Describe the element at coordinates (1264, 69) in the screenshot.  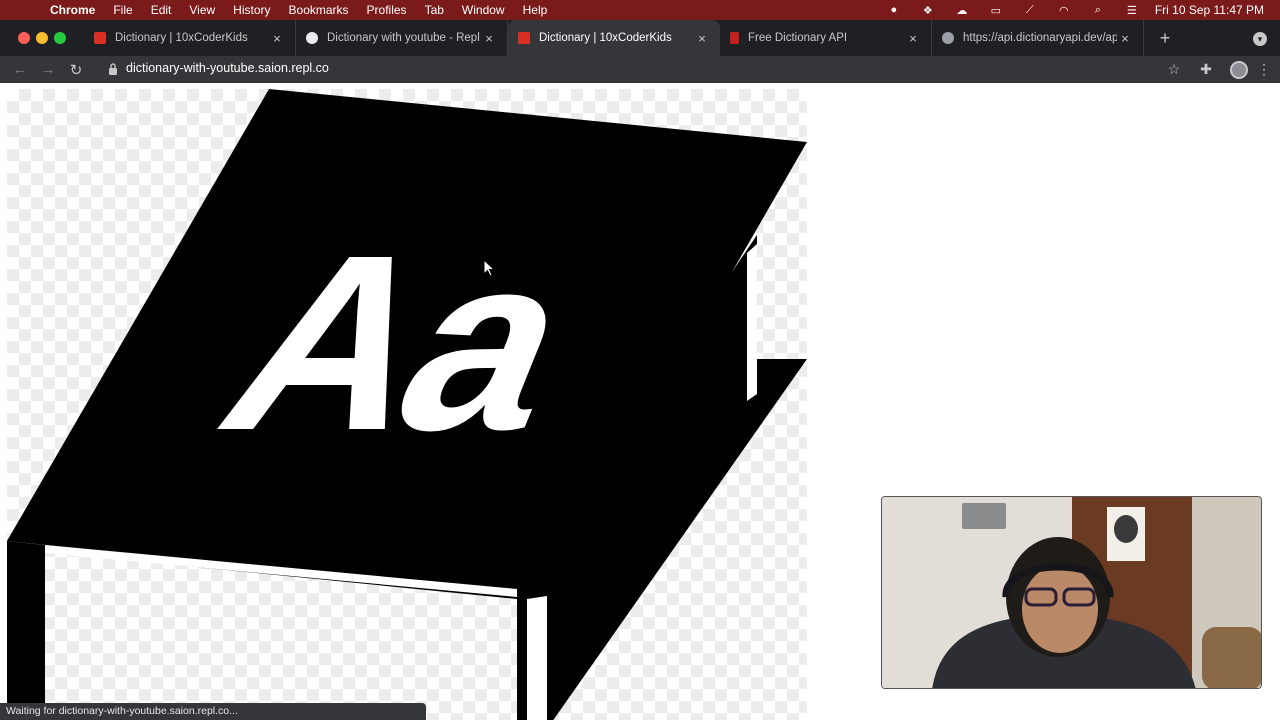
I see `chrome-menu-icon: ⋮` at that location.